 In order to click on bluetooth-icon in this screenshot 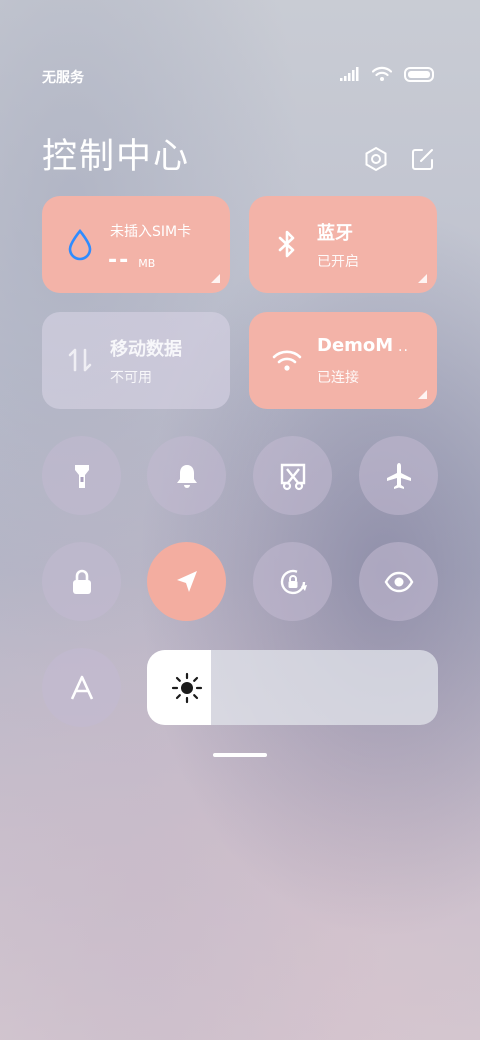, I will do `click(286, 244)`.